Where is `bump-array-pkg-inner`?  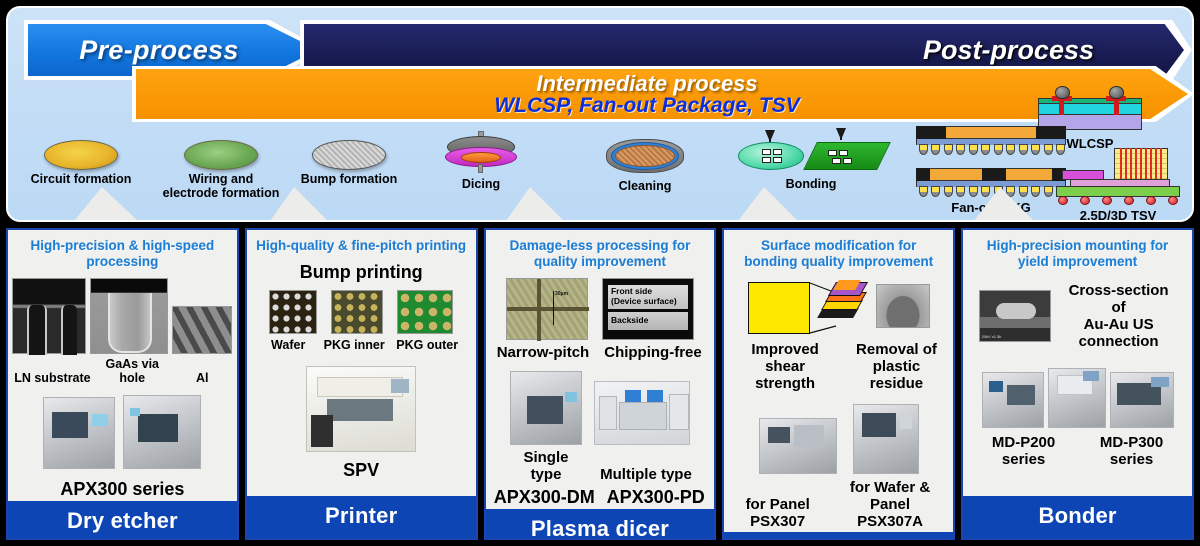
bump-array-pkg-inner is located at coordinates (357, 312).